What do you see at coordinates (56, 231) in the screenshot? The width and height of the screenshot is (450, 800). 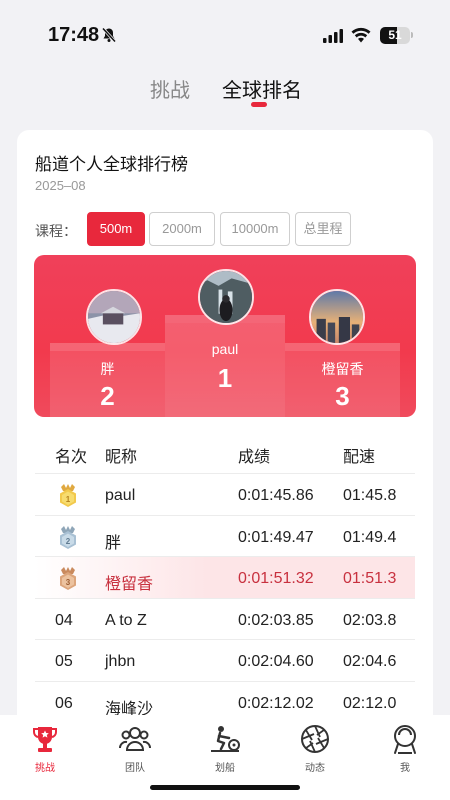 I see `course-label: 课程：` at bounding box center [56, 231].